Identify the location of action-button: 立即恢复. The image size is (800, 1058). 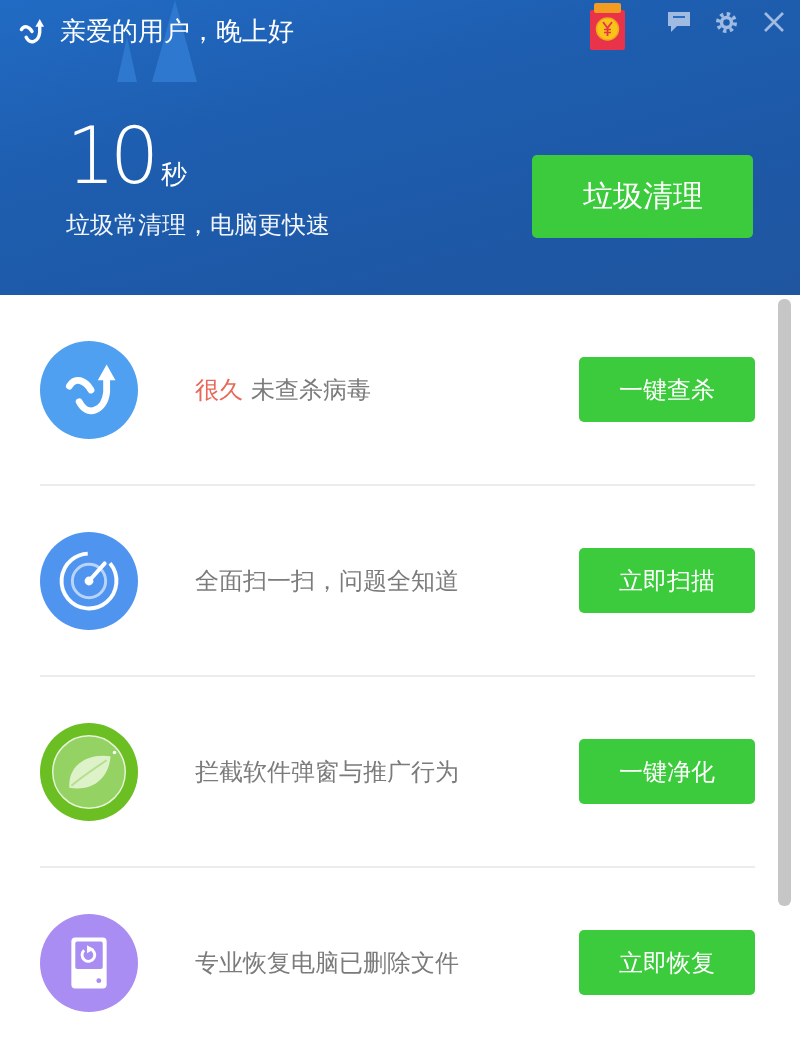
(667, 962).